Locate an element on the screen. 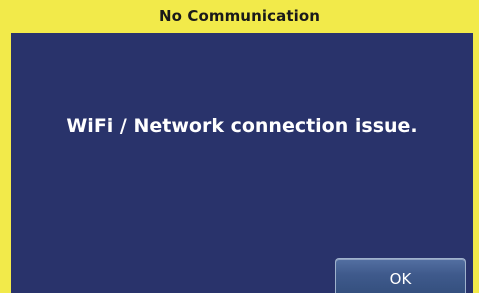 Image resolution: width=479 pixels, height=293 pixels. ok-button-label: OK is located at coordinates (400, 279).